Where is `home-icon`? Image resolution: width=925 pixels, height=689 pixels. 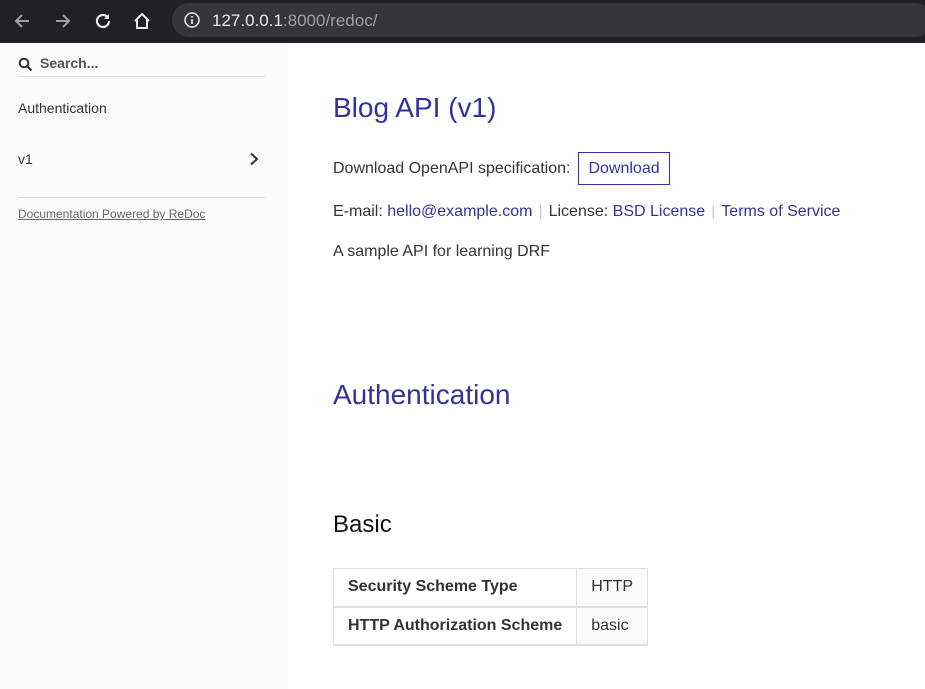
home-icon is located at coordinates (142, 21).